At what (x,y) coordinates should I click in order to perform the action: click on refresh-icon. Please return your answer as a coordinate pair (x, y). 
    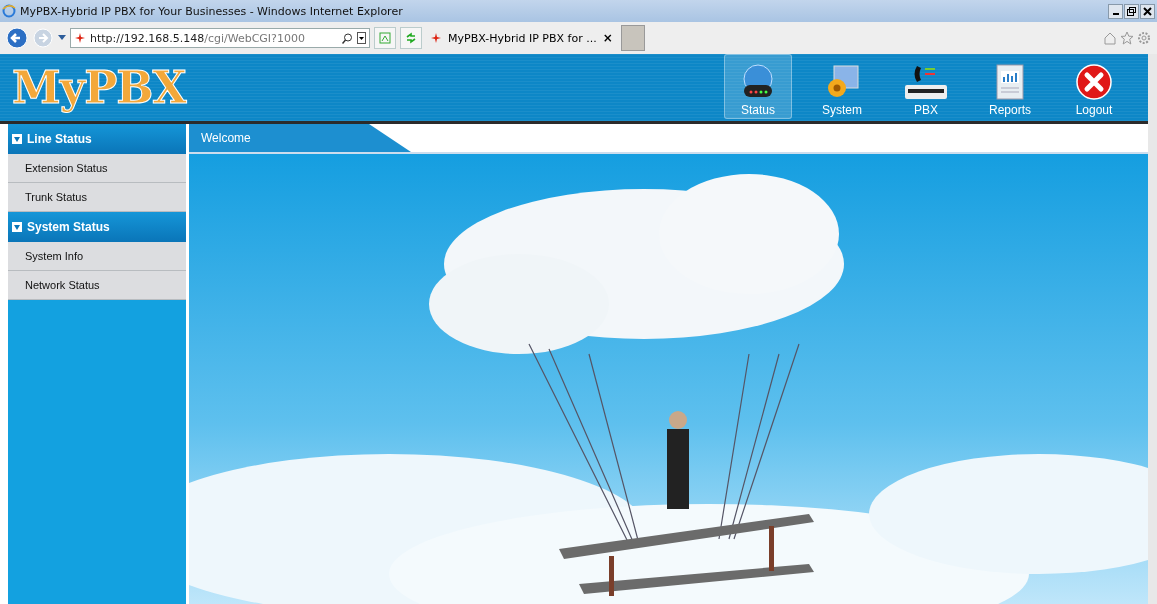
    Looking at the image, I should click on (411, 38).